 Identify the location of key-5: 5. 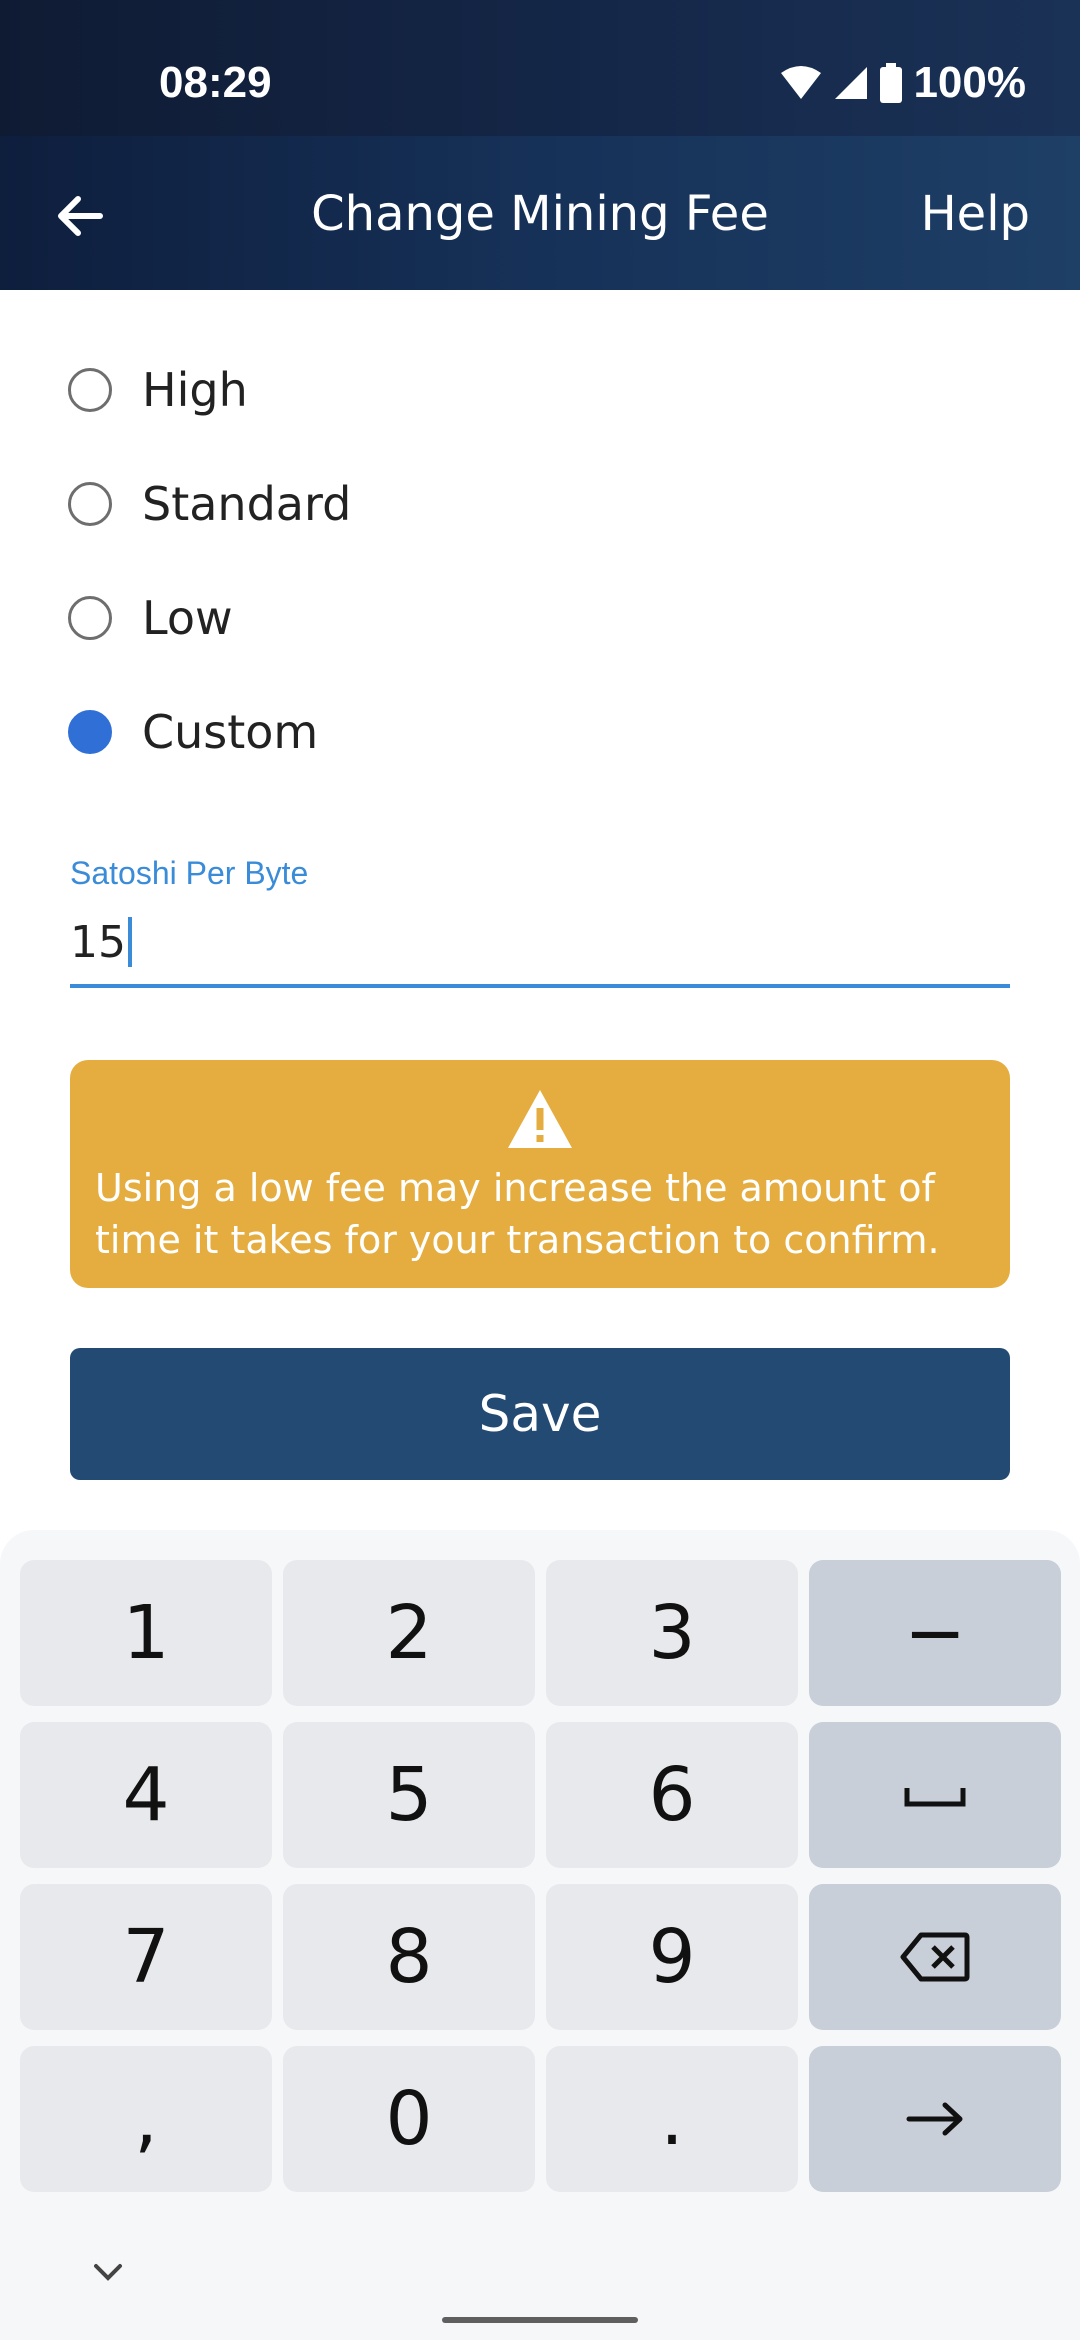
(409, 1795).